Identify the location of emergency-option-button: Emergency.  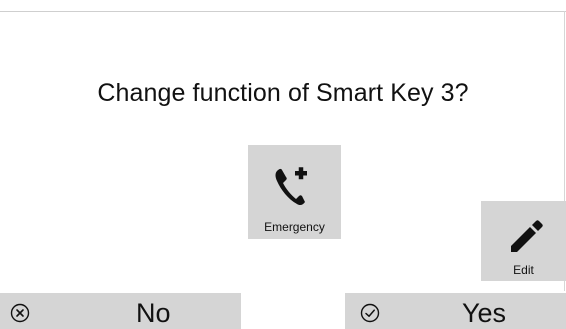
(294, 192).